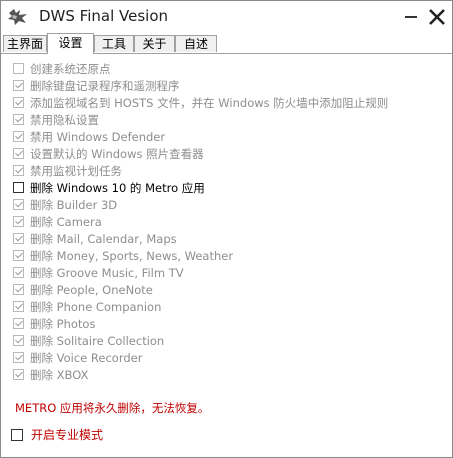 Image resolution: width=453 pixels, height=458 pixels. Describe the element at coordinates (114, 43) in the screenshot. I see `tab-tools: 工具` at that location.